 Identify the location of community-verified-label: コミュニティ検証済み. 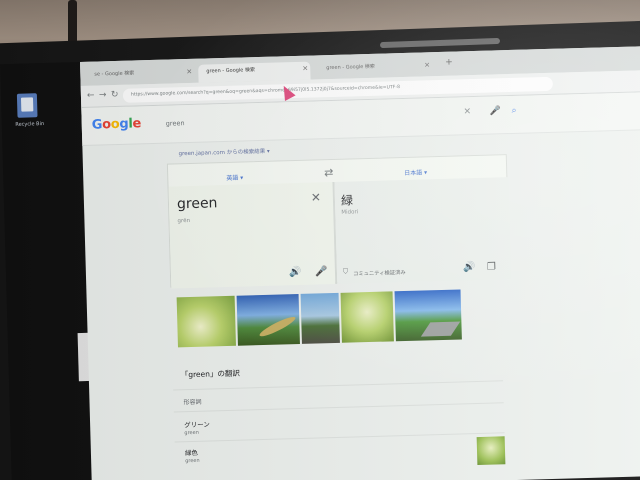
(379, 273).